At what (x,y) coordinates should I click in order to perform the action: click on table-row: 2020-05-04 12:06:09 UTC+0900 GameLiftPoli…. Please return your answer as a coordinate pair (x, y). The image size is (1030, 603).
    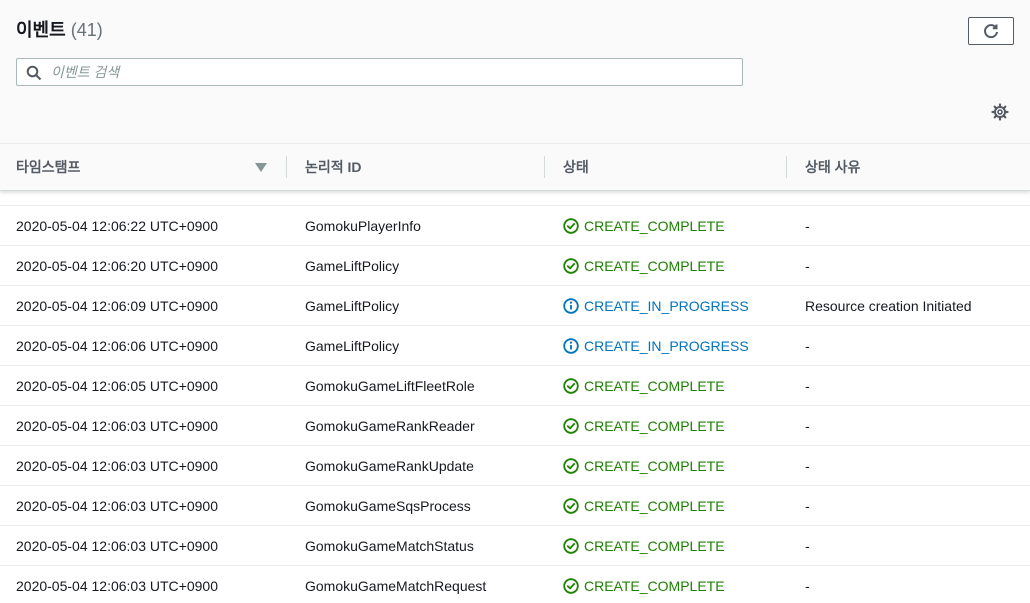
    Looking at the image, I should click on (515, 306).